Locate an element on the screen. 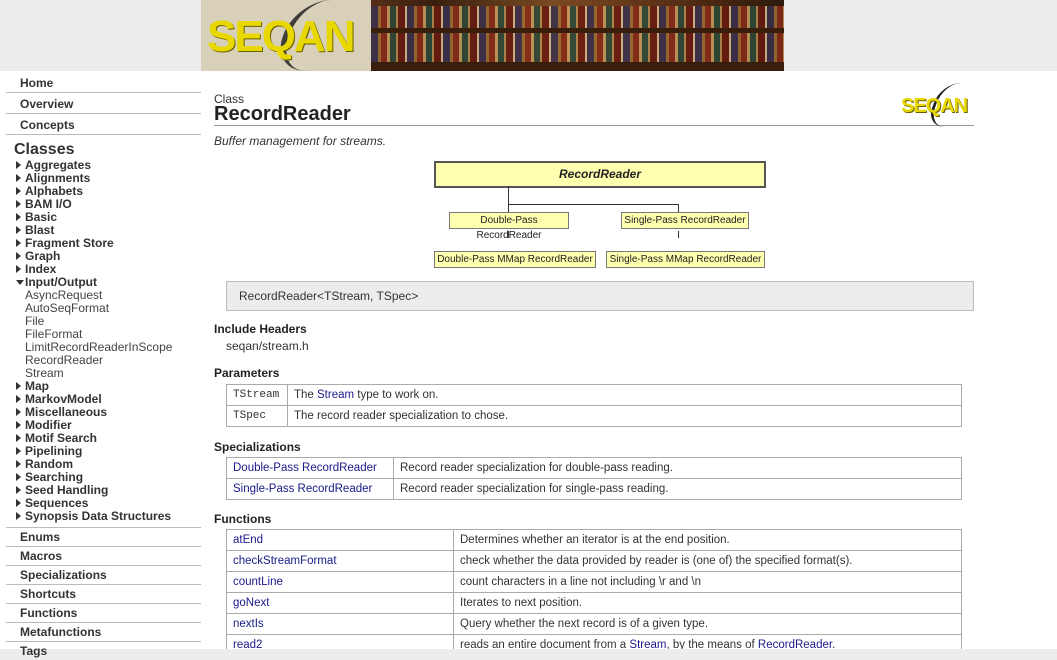  nav-enums: Enums is located at coordinates (103, 536).